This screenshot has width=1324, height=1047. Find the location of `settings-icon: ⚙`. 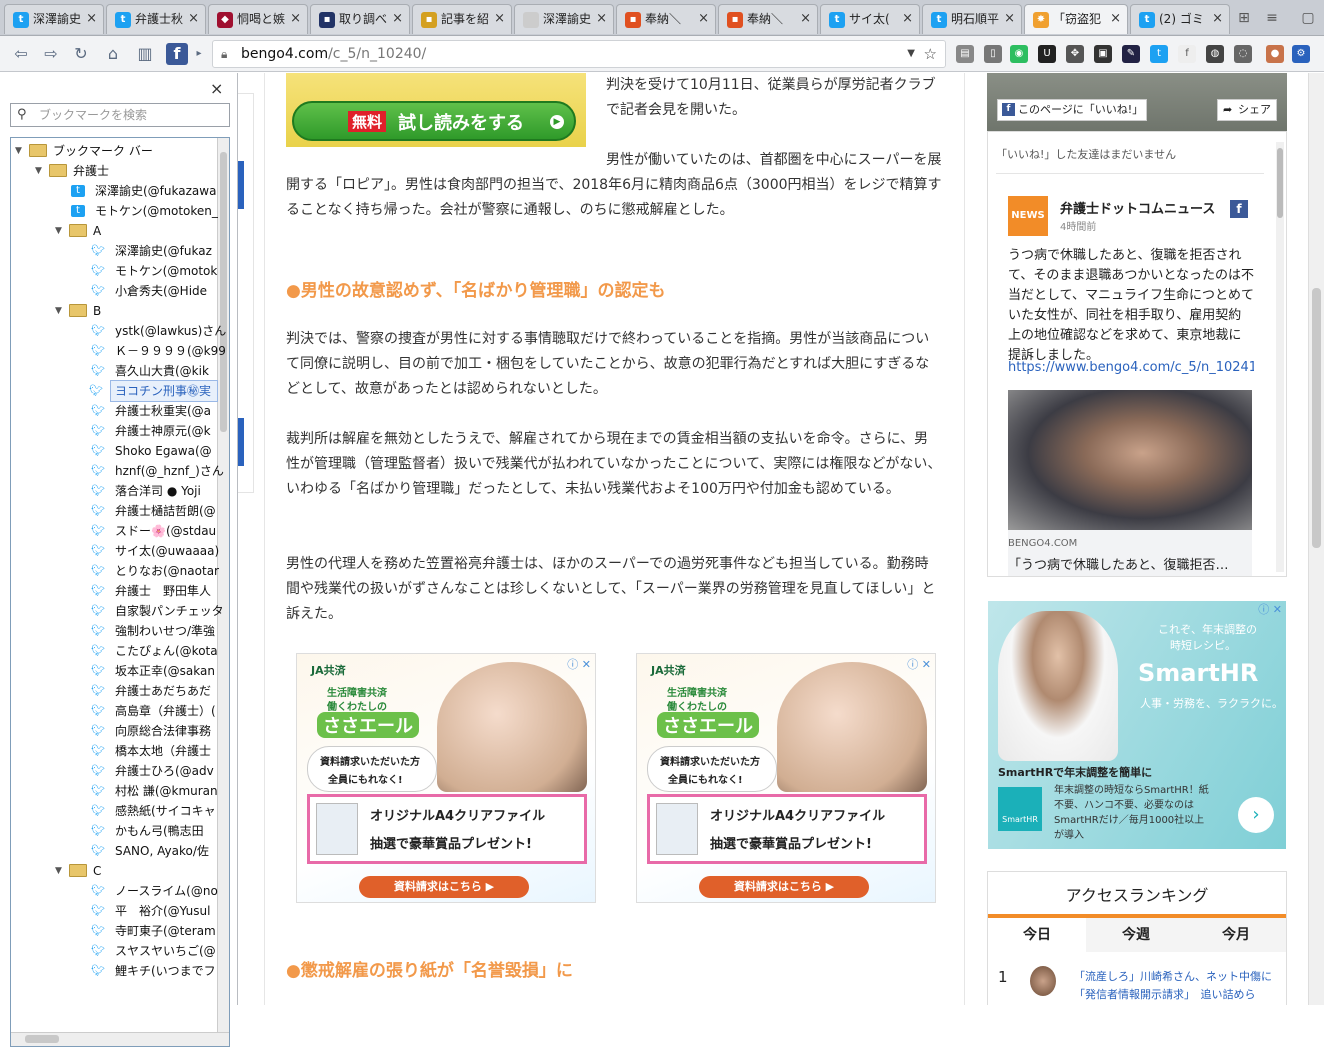

settings-icon: ⚙ is located at coordinates (1301, 54).